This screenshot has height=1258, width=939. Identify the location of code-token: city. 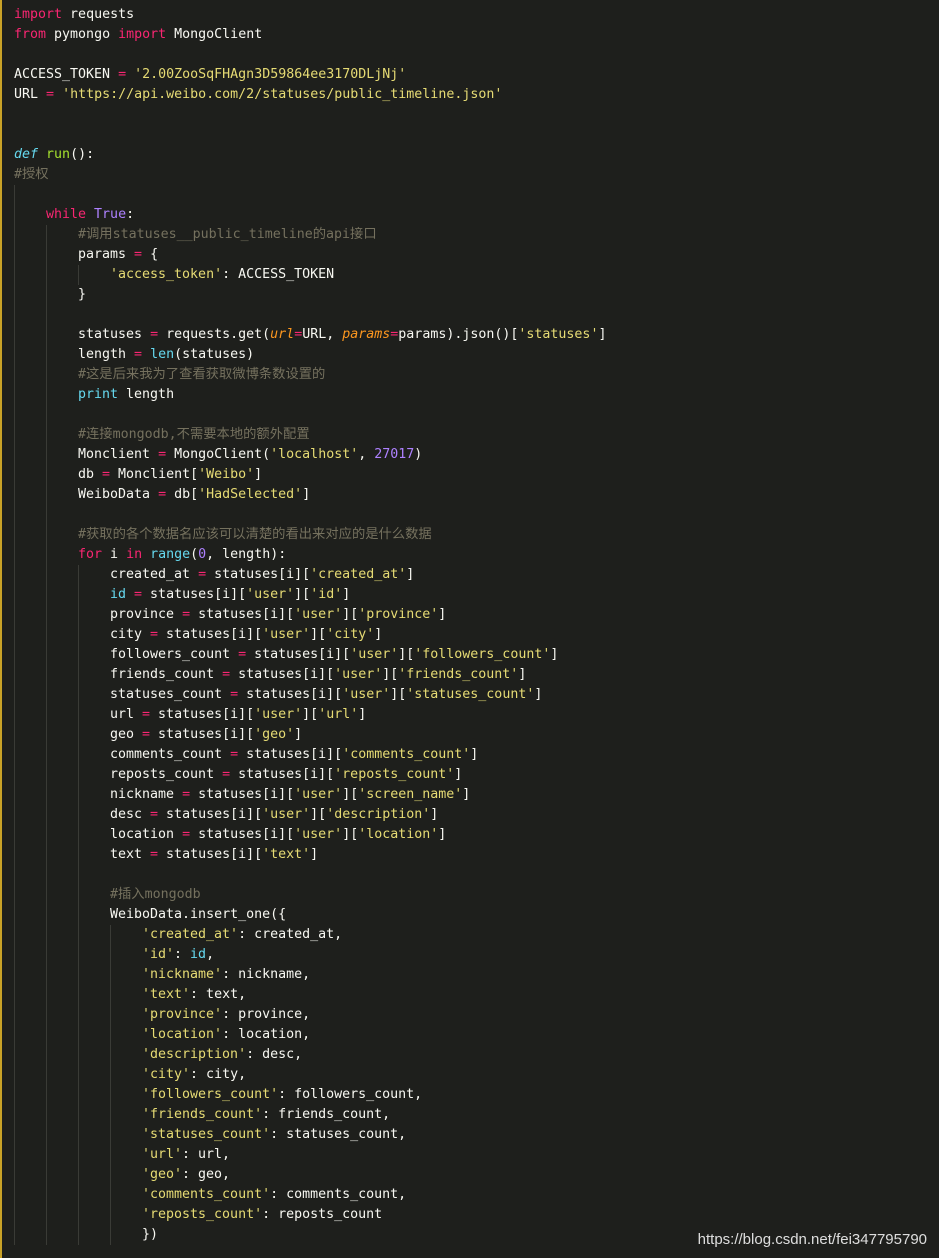
(130, 634).